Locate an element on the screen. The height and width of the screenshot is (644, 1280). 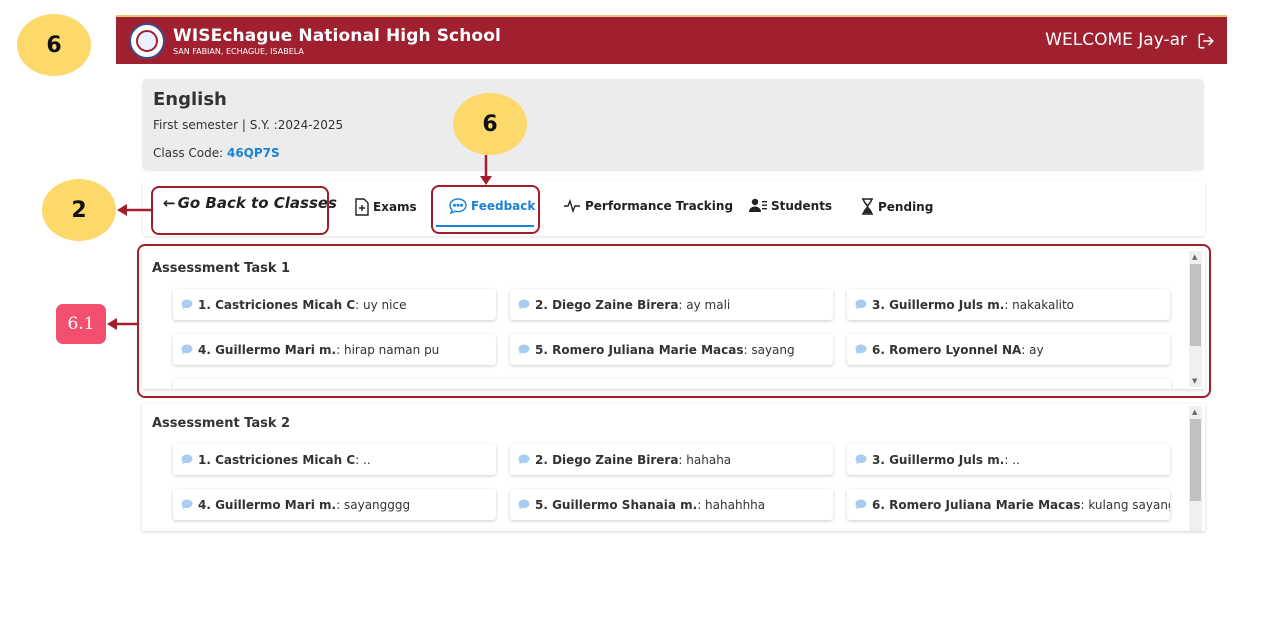
feedback-item: 3. Guillermo Juls m.: .. is located at coordinates (1008, 459).